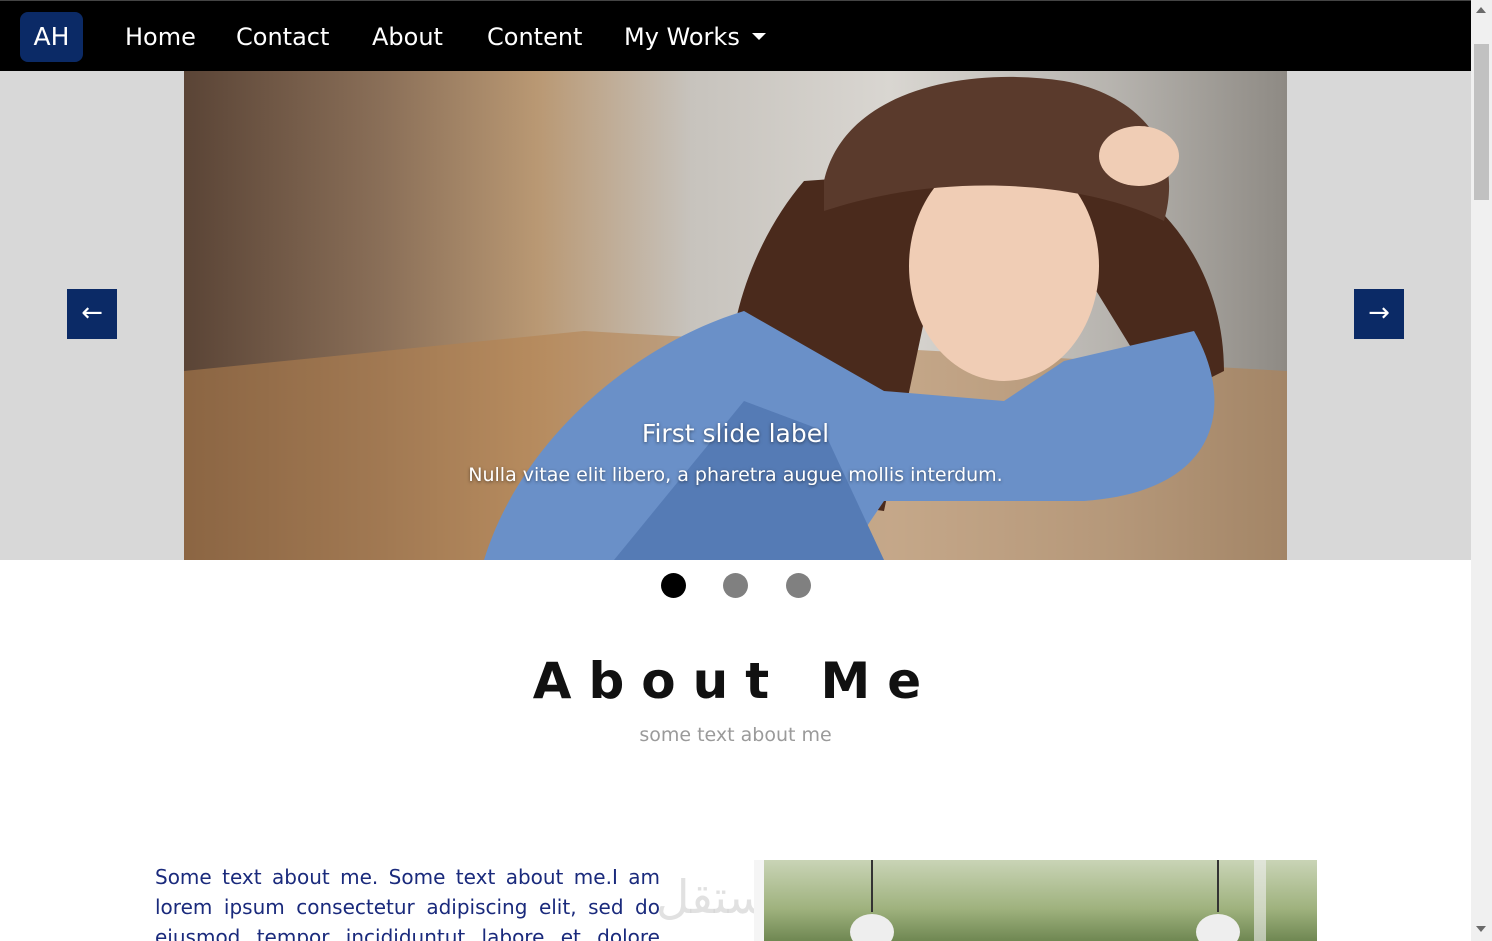 The image size is (1492, 941). Describe the element at coordinates (1481, 122) in the screenshot. I see `scroll-thumb` at that location.